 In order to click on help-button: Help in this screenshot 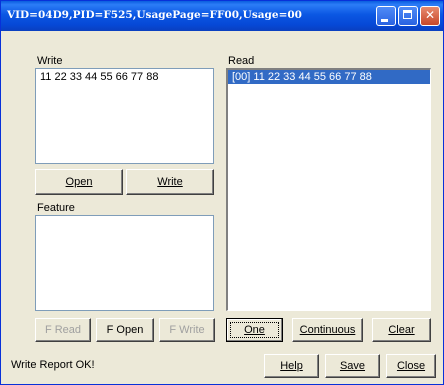, I will do `click(291, 366)`.